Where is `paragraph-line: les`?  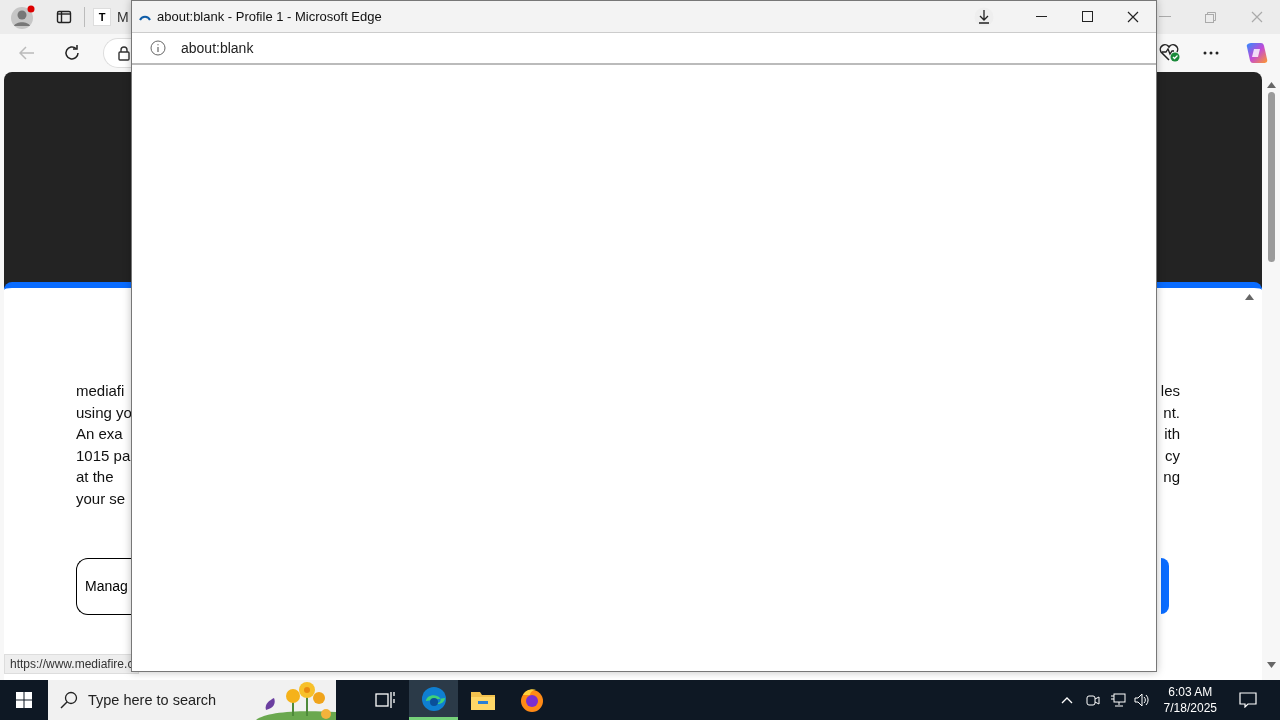 paragraph-line: les is located at coordinates (1170, 391).